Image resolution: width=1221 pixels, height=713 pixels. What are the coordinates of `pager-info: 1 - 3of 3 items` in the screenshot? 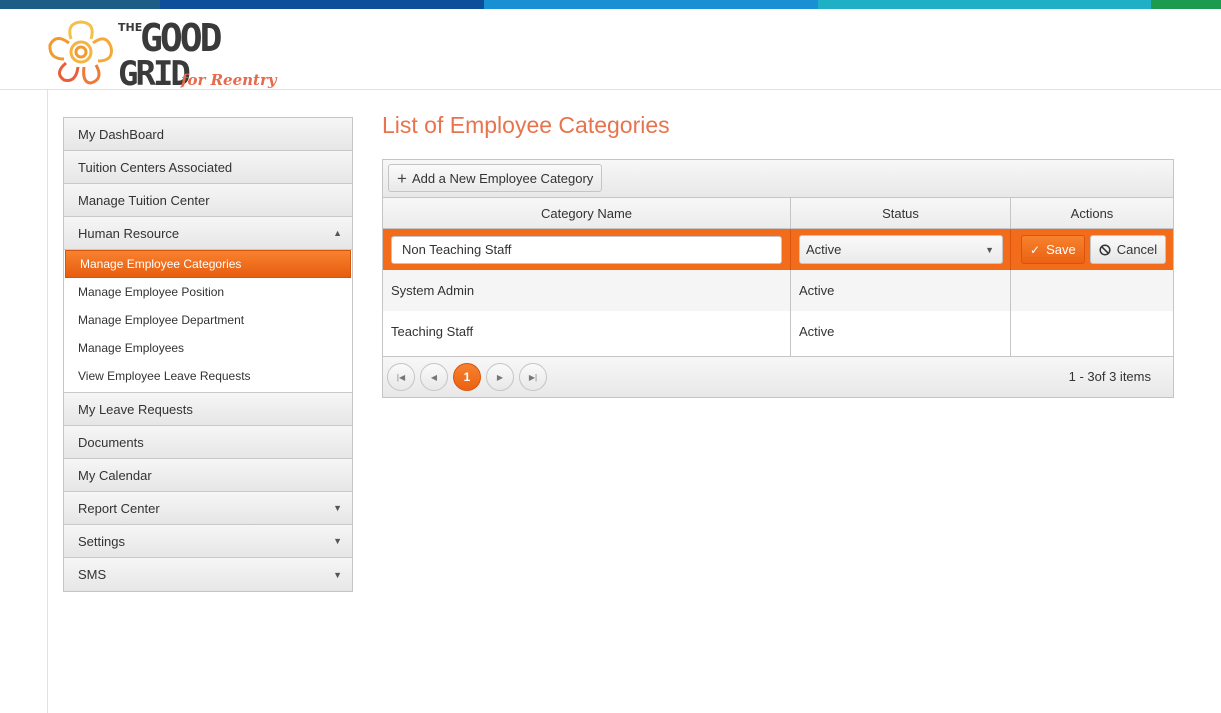 It's located at (1109, 376).